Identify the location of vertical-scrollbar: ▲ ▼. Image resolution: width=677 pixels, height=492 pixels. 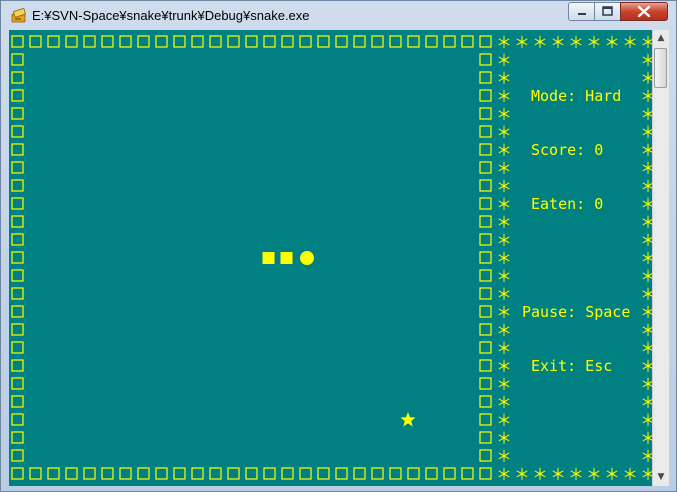
(660, 258).